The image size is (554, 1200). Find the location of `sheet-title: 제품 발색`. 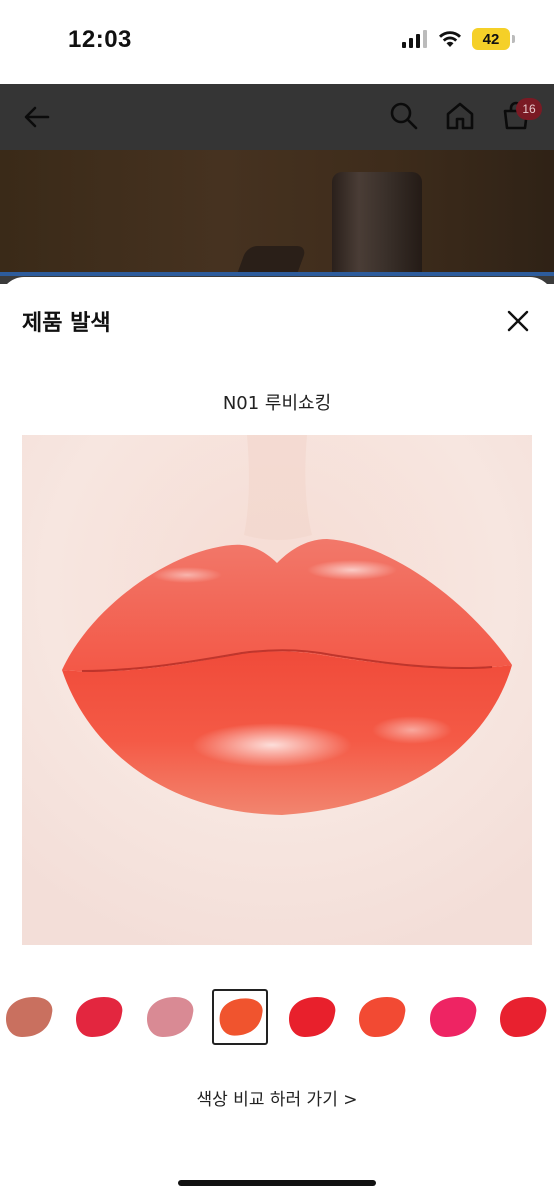

sheet-title: 제품 발색 is located at coordinates (66, 323).